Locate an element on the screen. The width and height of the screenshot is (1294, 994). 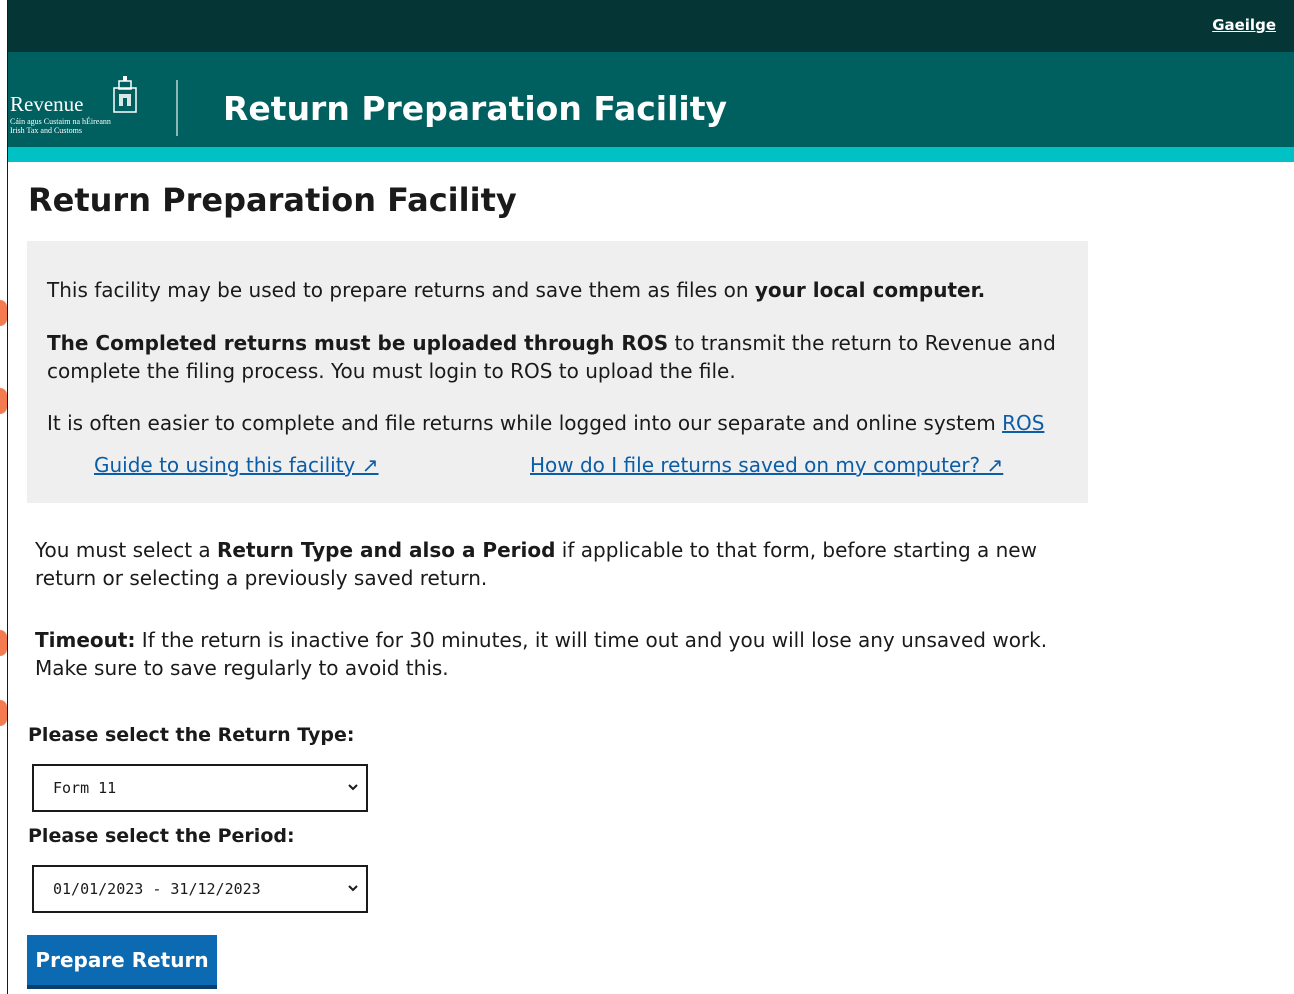
prepare-return-button: Prepare Return is located at coordinates (122, 962).